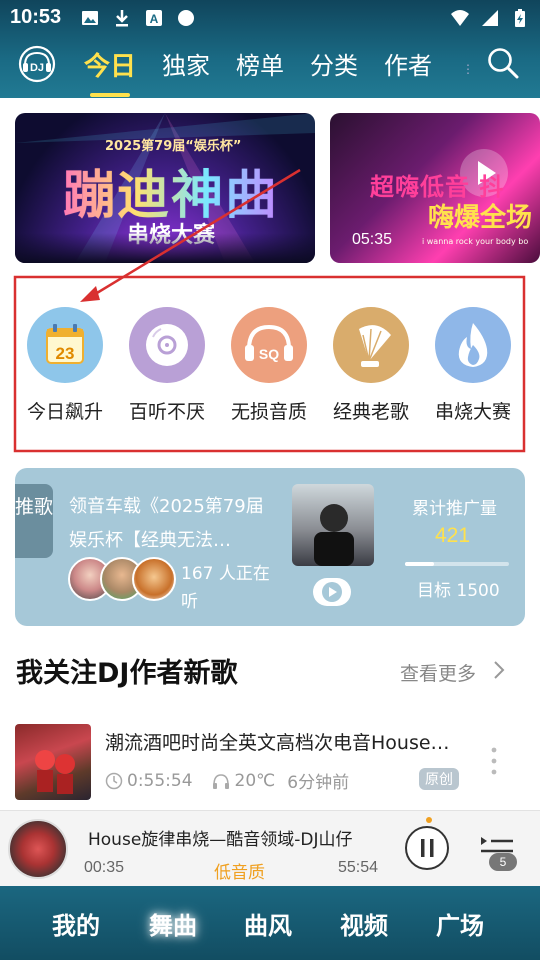  I want to click on category-today-rising: 23 今日飙升, so click(65, 365).